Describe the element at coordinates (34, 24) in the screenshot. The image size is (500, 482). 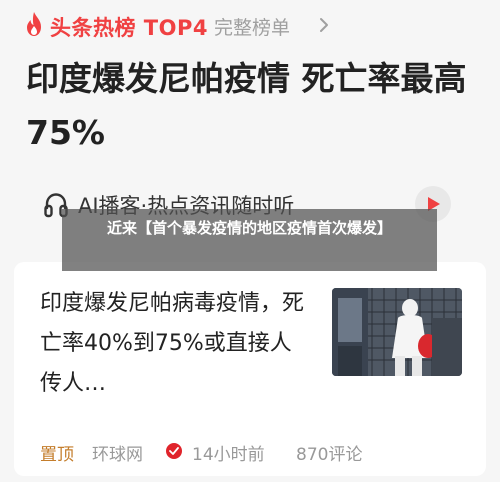
I see `flame-icon` at that location.